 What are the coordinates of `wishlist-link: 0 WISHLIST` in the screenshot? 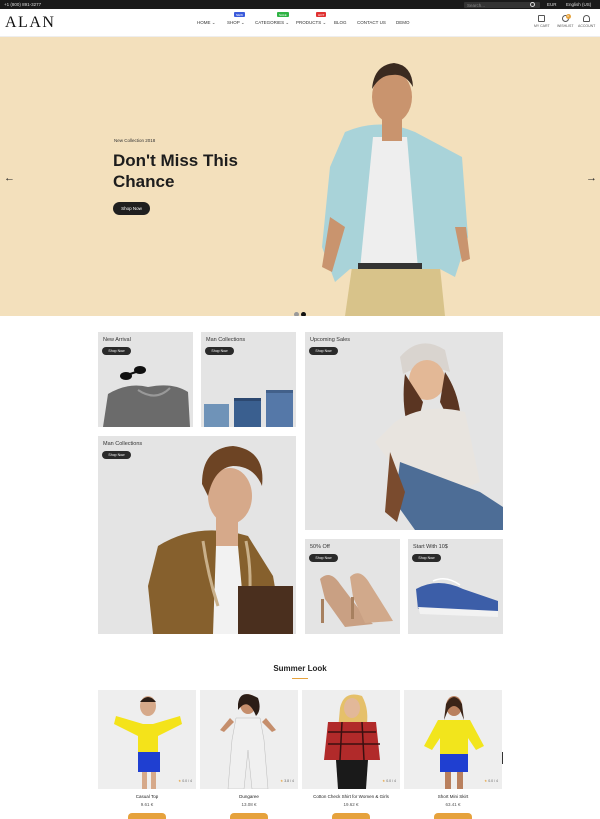 It's located at (565, 21).